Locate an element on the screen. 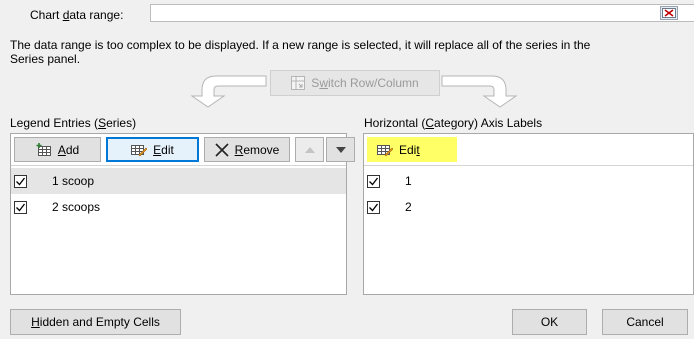 The height and width of the screenshot is (339, 694). legend-title-part: Legend Entries ( is located at coordinates (54, 123).